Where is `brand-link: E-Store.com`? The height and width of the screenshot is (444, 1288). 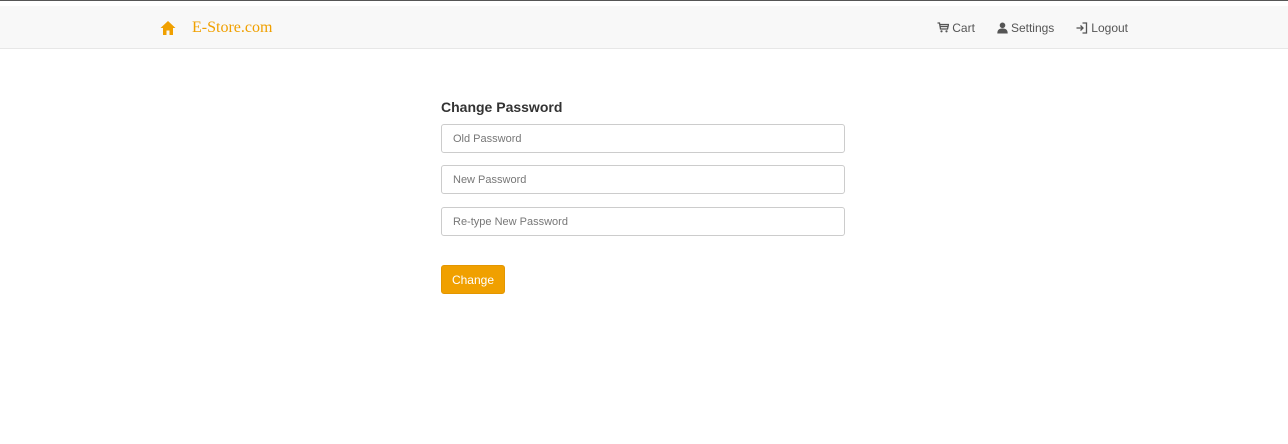
brand-link: E-Store.com is located at coordinates (216, 27).